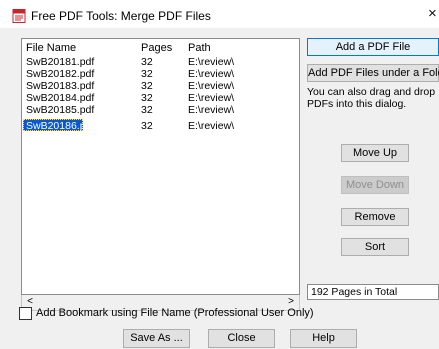  What do you see at coordinates (375, 247) in the screenshot?
I see `sort-button: Sort` at bounding box center [375, 247].